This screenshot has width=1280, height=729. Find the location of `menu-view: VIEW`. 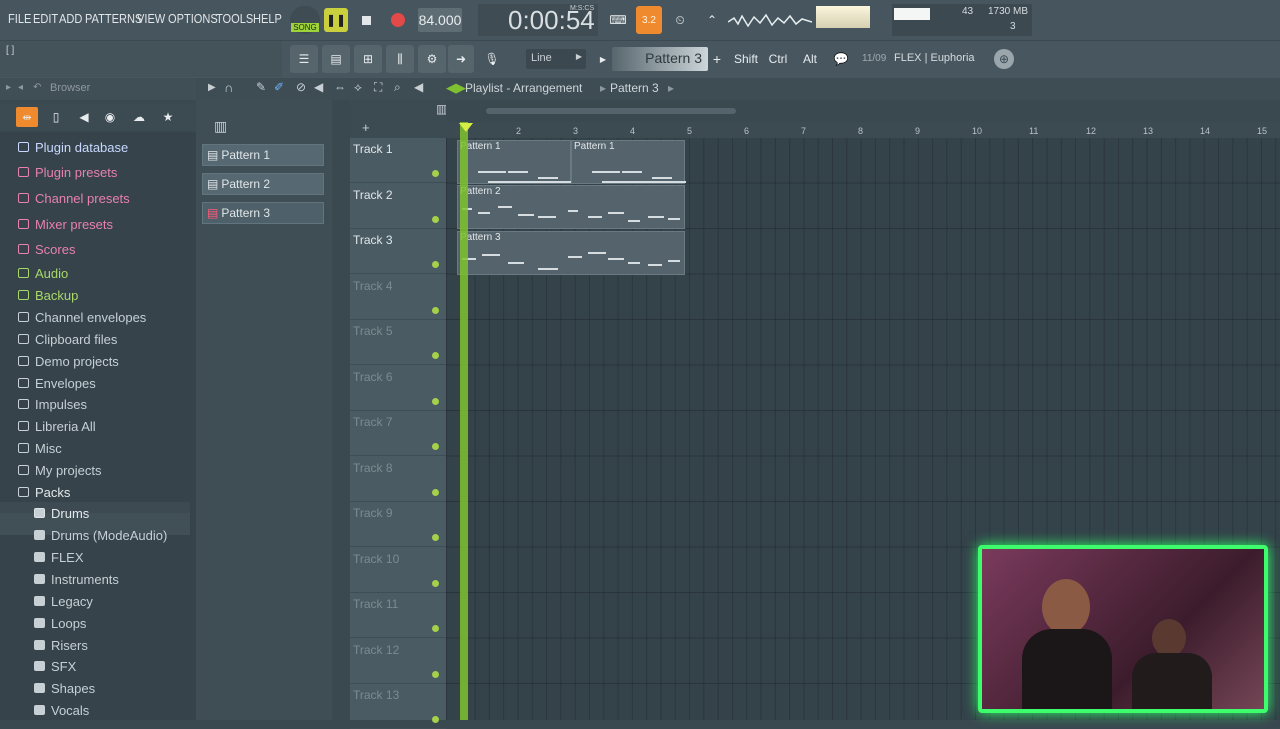

menu-view: VIEW is located at coordinates (151, 18).